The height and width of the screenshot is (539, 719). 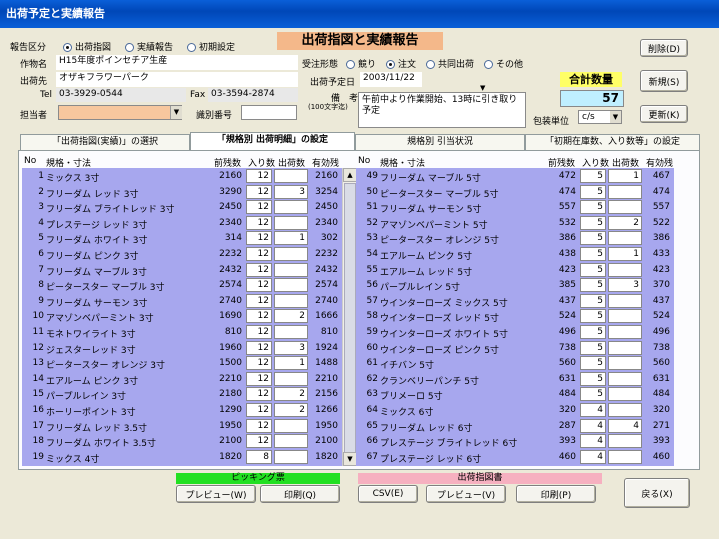 I want to click on table-row: 14 エアルーム ピンク 3寸 2210 12 2210, so click(x=182, y=379).